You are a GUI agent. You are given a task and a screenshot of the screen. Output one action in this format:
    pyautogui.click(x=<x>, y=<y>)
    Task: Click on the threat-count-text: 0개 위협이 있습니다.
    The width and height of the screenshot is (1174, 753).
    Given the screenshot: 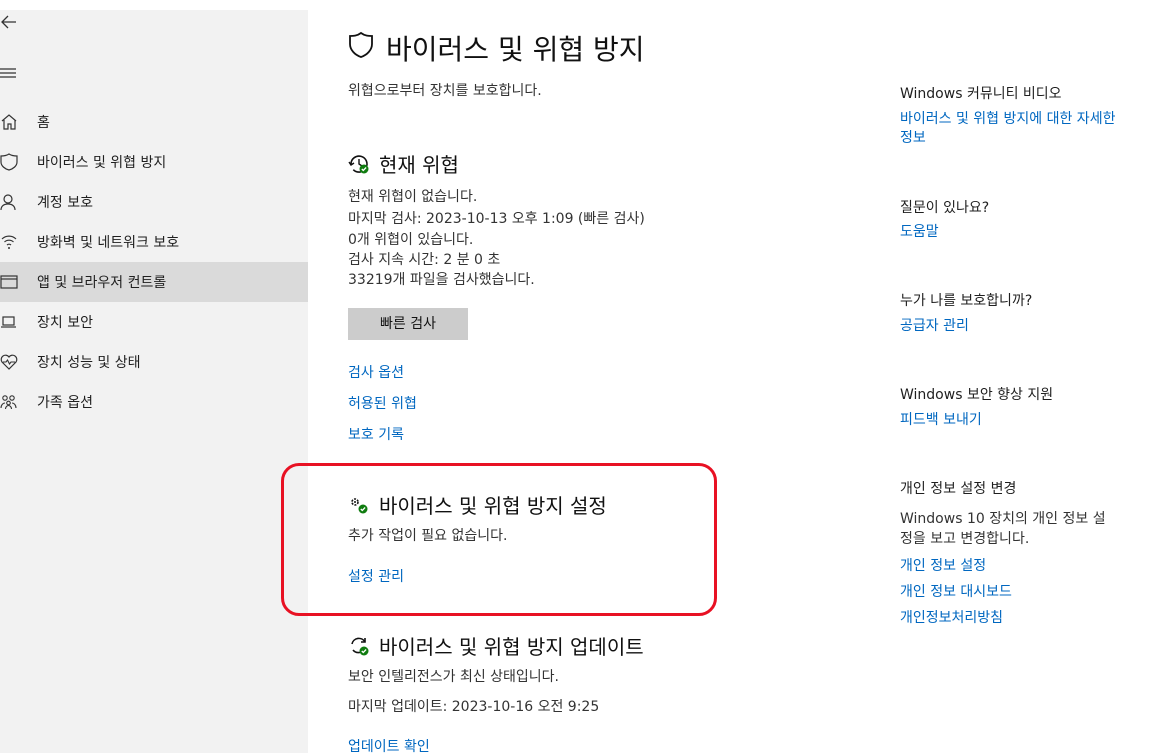 What is the action you would take?
    pyautogui.click(x=411, y=240)
    